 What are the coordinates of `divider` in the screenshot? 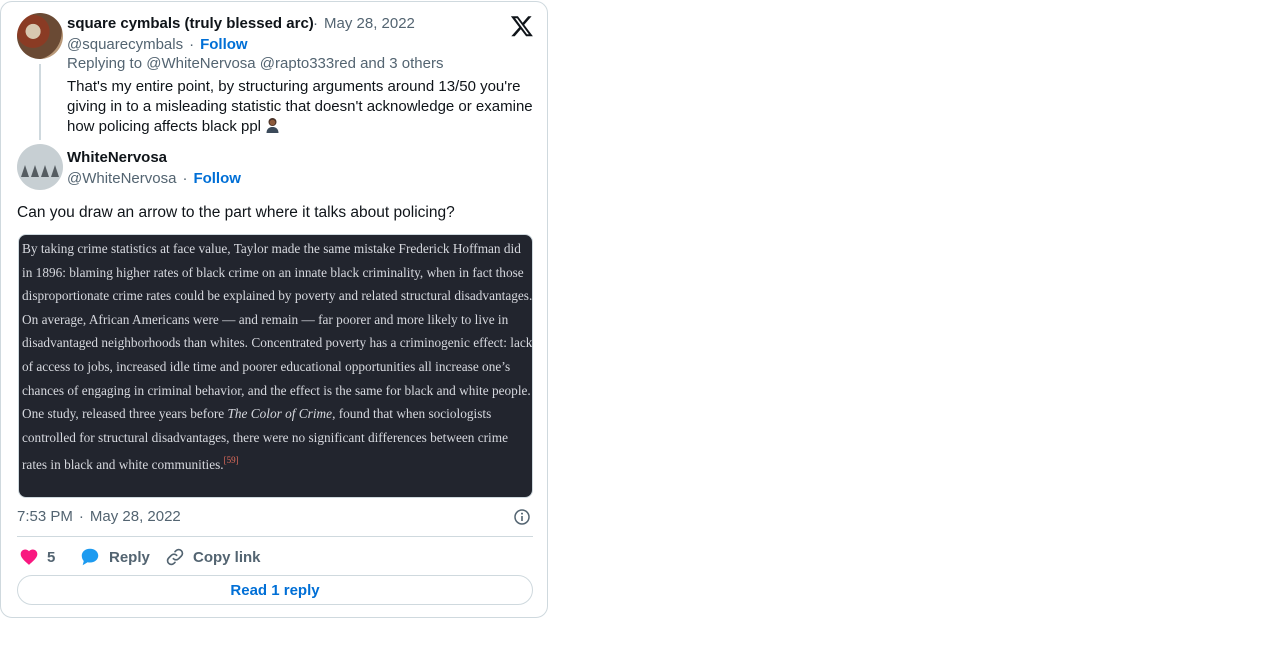 It's located at (275, 536).